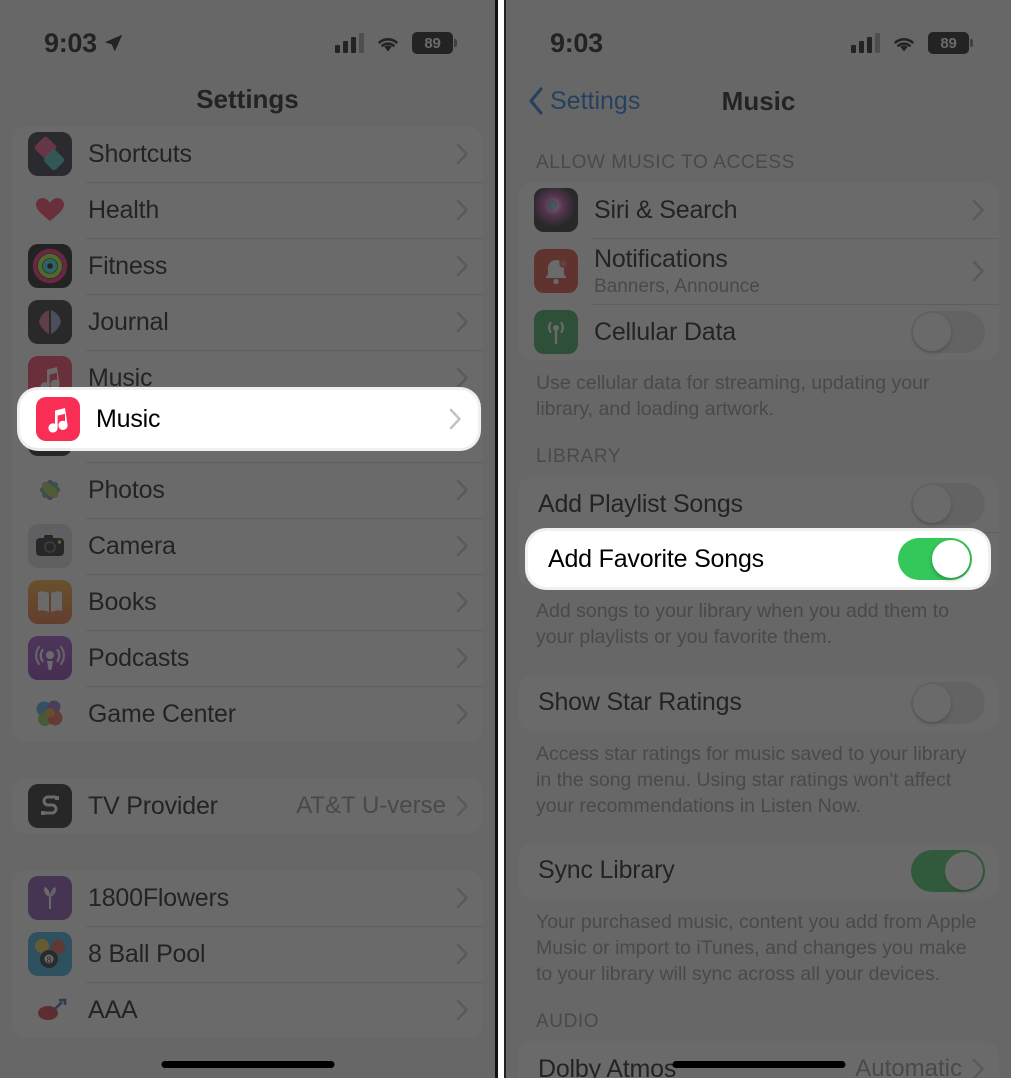 This screenshot has height=1078, width=1011. Describe the element at coordinates (247, 154) in the screenshot. I see `sidebar-item-shortcuts: Shortcuts` at that location.